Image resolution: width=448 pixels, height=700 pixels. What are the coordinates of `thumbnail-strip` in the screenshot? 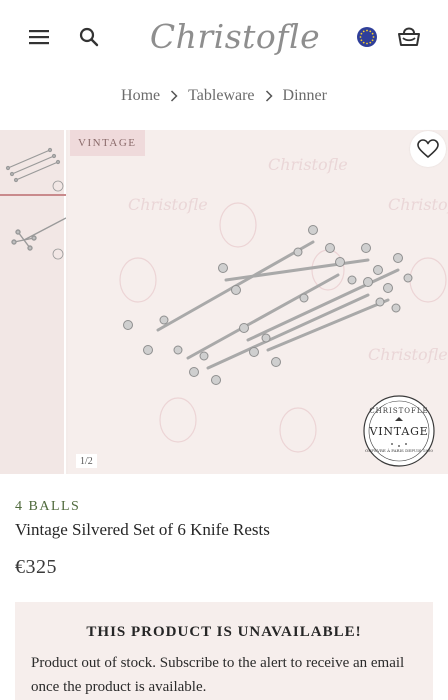 It's located at (33, 302).